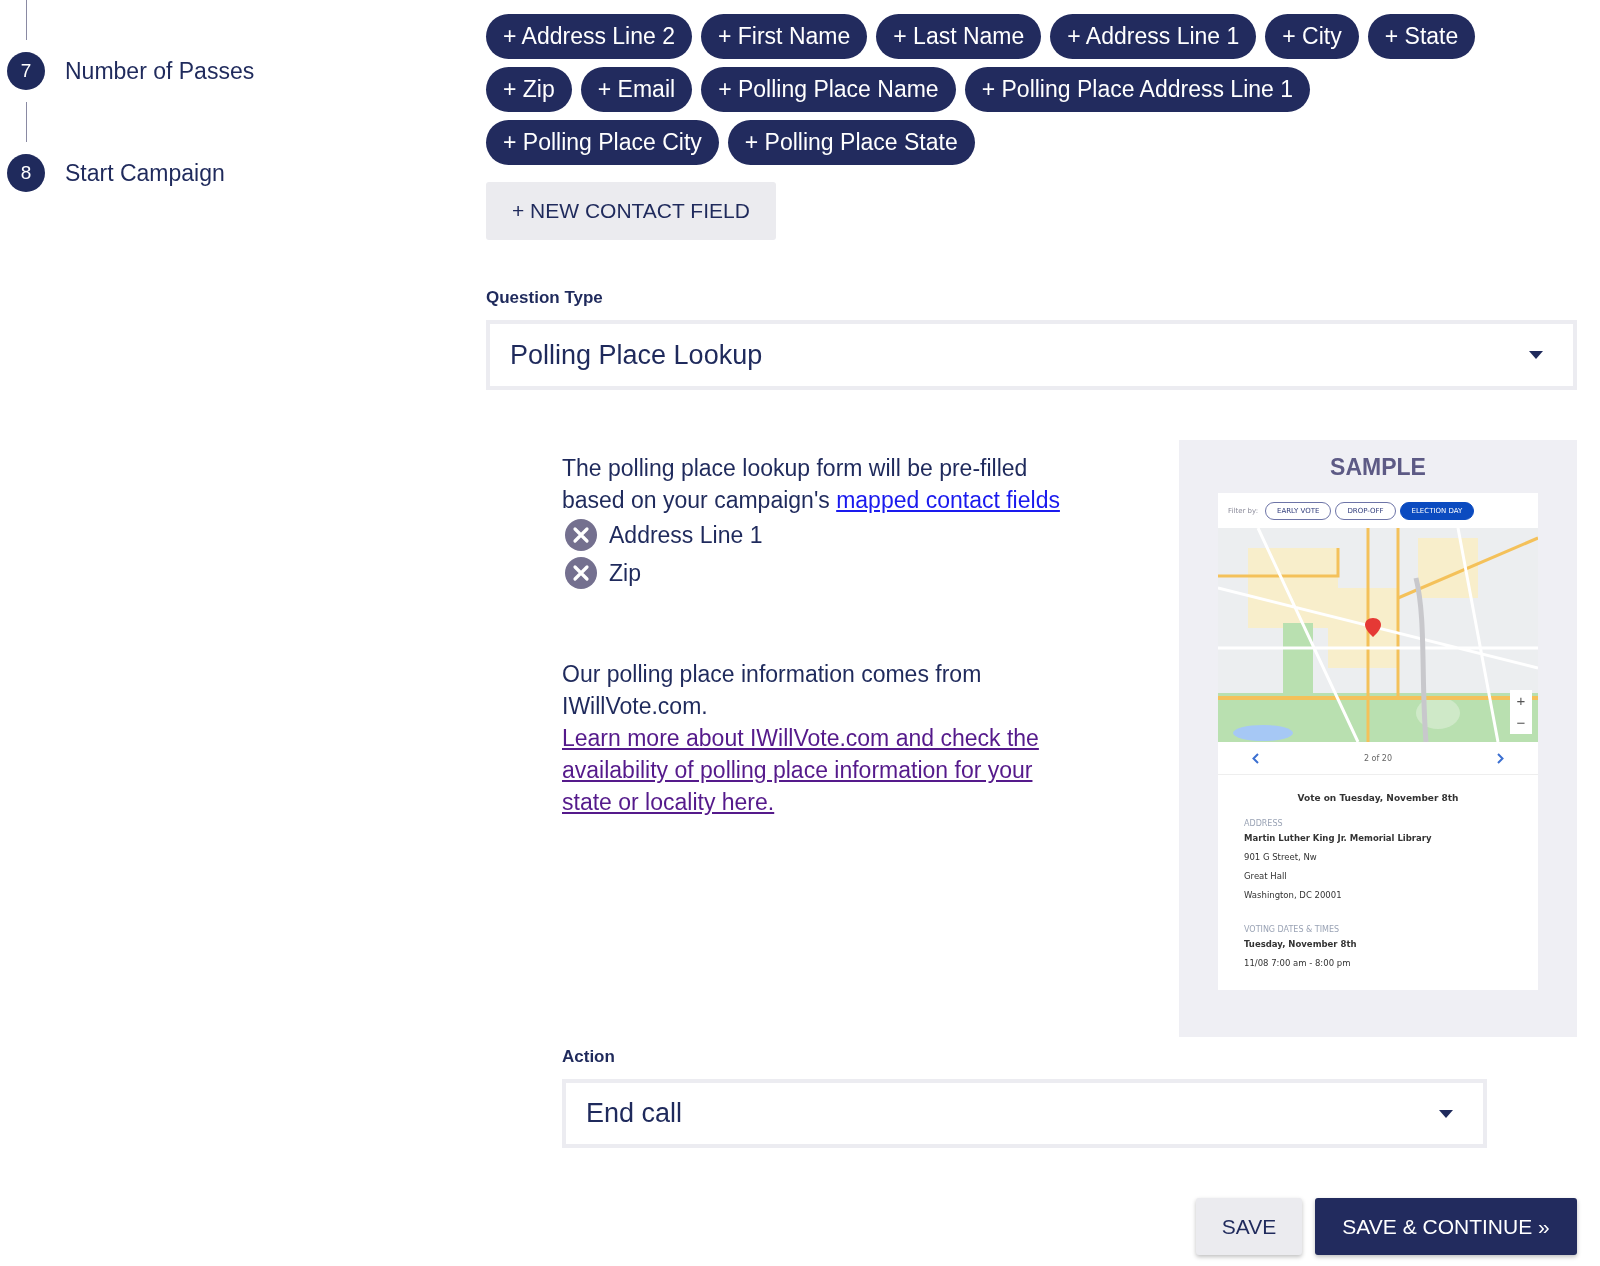 The image size is (1600, 1266). Describe the element at coordinates (1281, 858) in the screenshot. I see `address-line: 901 G Street, Nw` at that location.